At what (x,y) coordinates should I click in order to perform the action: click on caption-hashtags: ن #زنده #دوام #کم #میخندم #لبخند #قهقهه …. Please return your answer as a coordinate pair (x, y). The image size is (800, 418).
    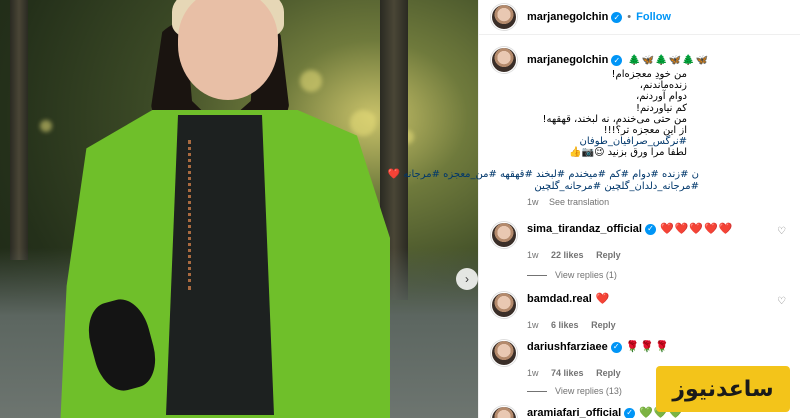
    Looking at the image, I should click on (543, 181).